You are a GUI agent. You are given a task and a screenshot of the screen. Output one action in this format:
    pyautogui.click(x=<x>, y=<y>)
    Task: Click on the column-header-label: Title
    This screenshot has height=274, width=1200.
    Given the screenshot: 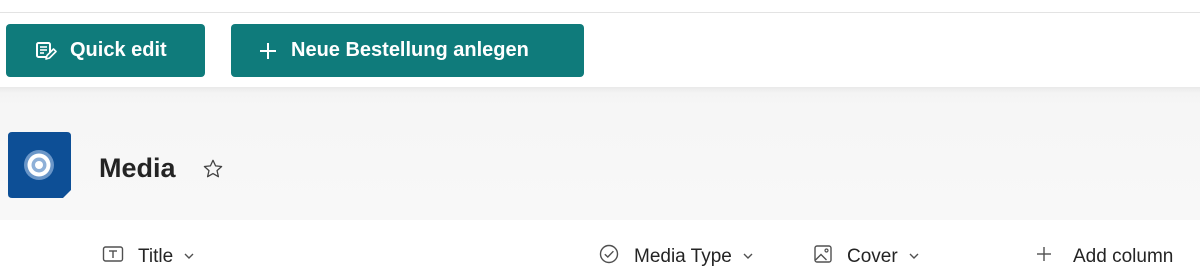 What is the action you would take?
    pyautogui.click(x=156, y=256)
    